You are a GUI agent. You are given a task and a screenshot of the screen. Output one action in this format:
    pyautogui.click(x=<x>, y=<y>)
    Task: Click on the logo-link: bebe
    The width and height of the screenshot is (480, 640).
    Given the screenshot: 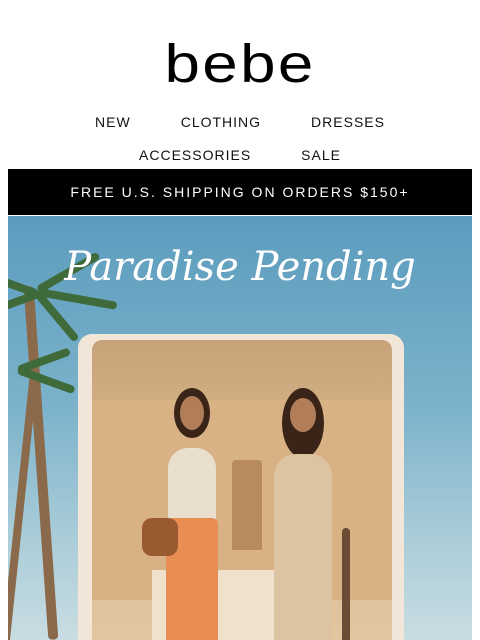 What is the action you would take?
    pyautogui.click(x=240, y=64)
    